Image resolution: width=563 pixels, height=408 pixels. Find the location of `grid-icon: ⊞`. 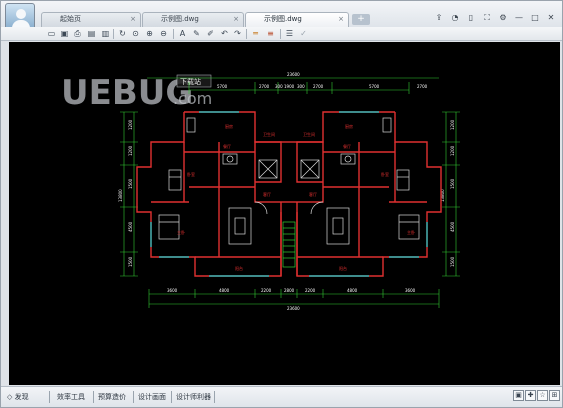

grid-icon: ⊞ is located at coordinates (554, 395).